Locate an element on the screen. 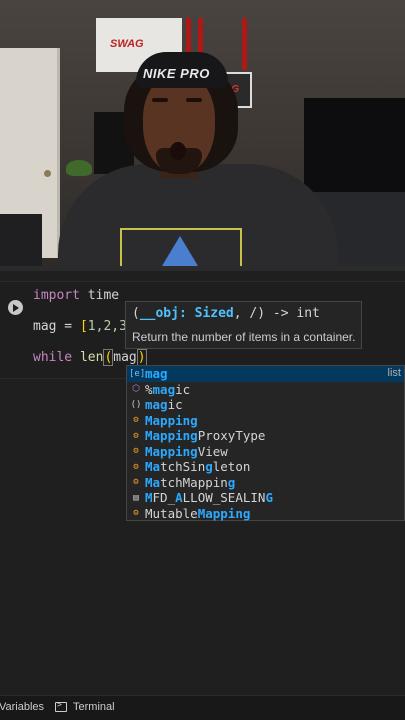 The height and width of the screenshot is (720, 405). background-tv is located at coordinates (354, 146).